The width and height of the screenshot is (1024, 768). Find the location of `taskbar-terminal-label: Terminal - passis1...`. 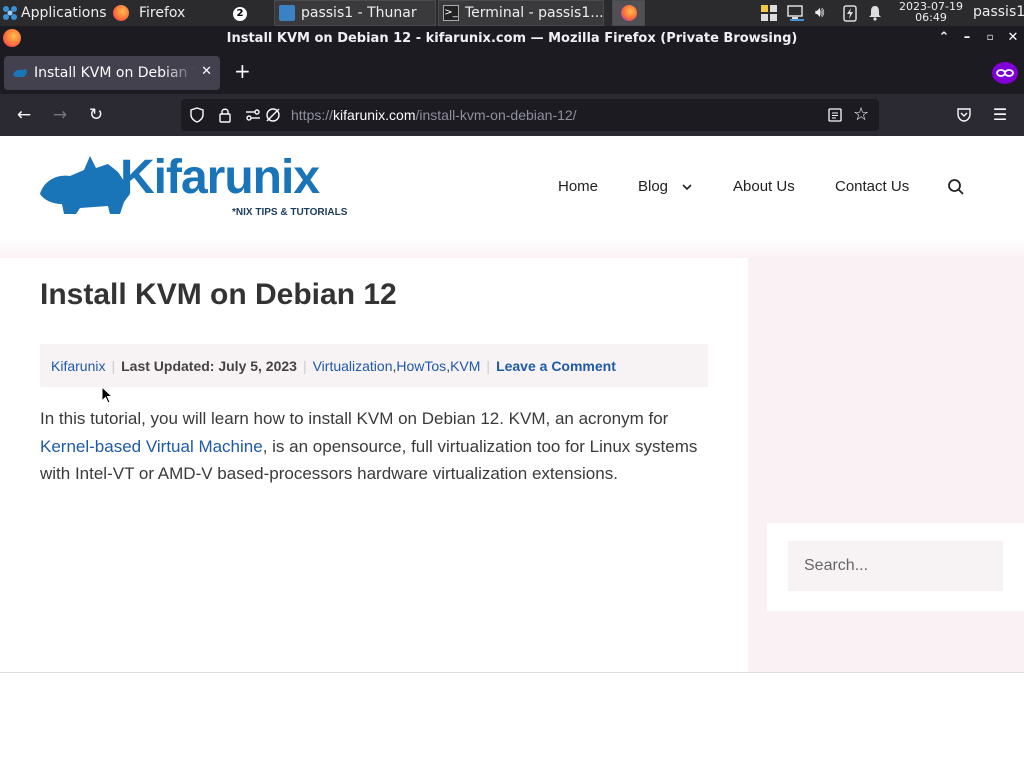

taskbar-terminal-label: Terminal - passis1... is located at coordinates (534, 13).